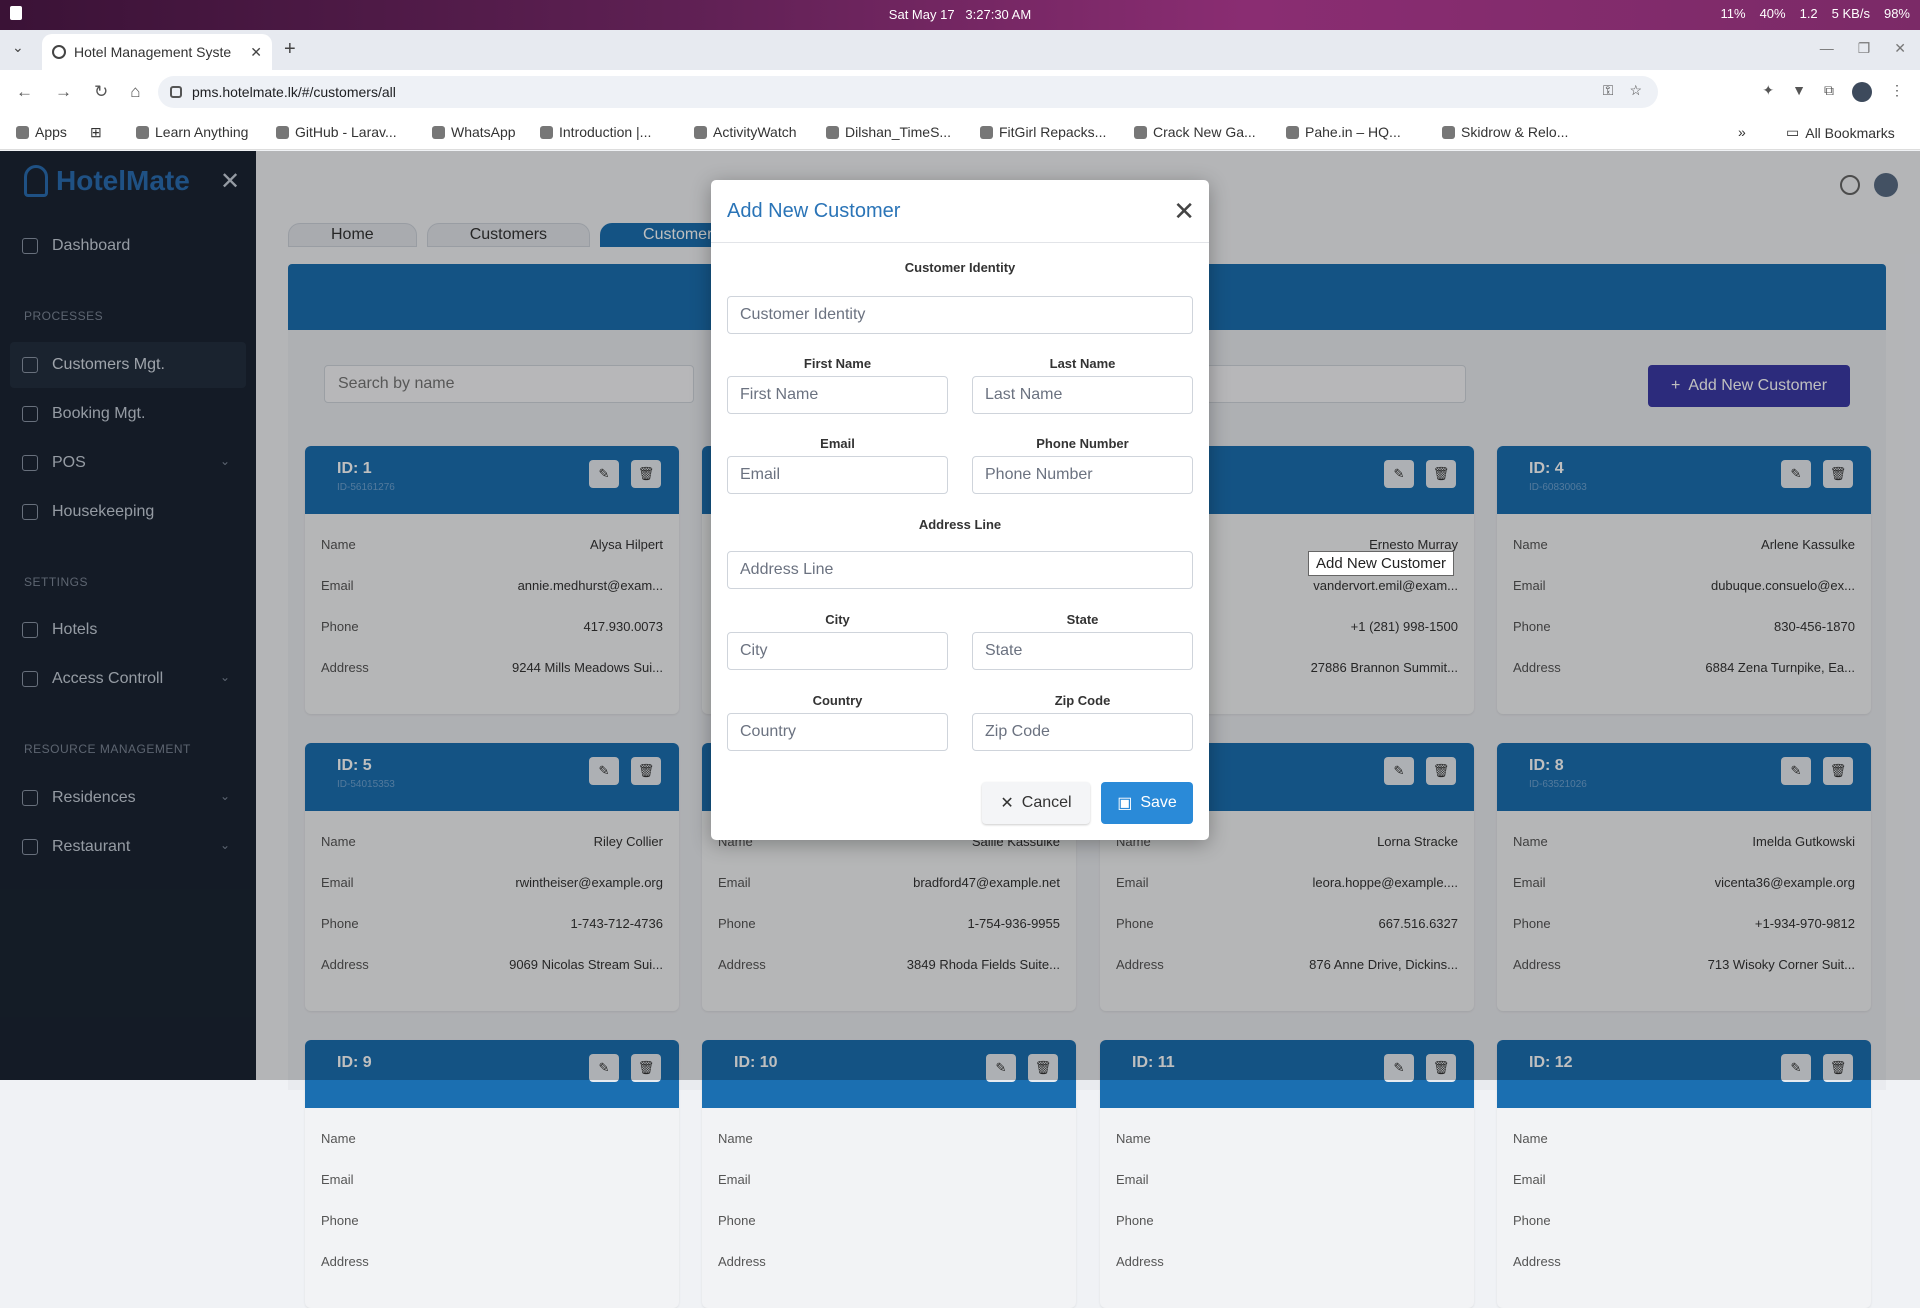 The image size is (1920, 1308). What do you see at coordinates (960, 14) in the screenshot?
I see `system-clock: Sat May 17 3:27:30 AM` at bounding box center [960, 14].